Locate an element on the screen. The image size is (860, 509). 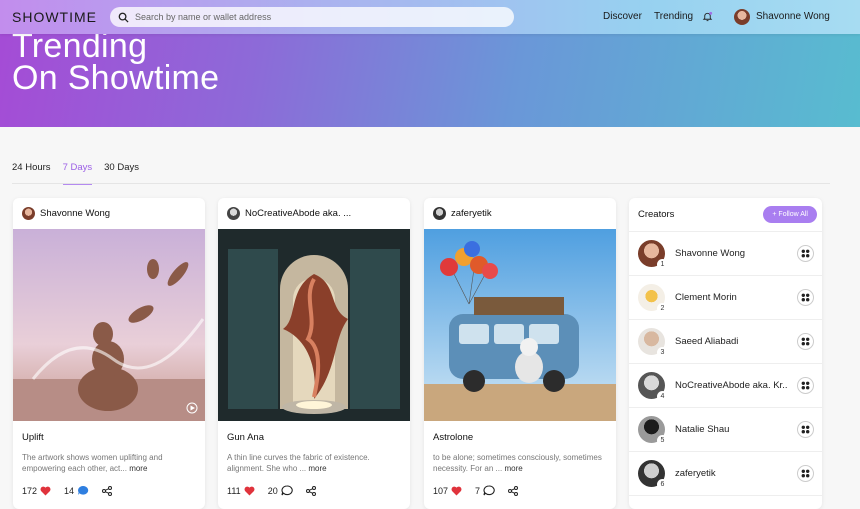
artwork-title: Uplift is located at coordinates (33, 437).